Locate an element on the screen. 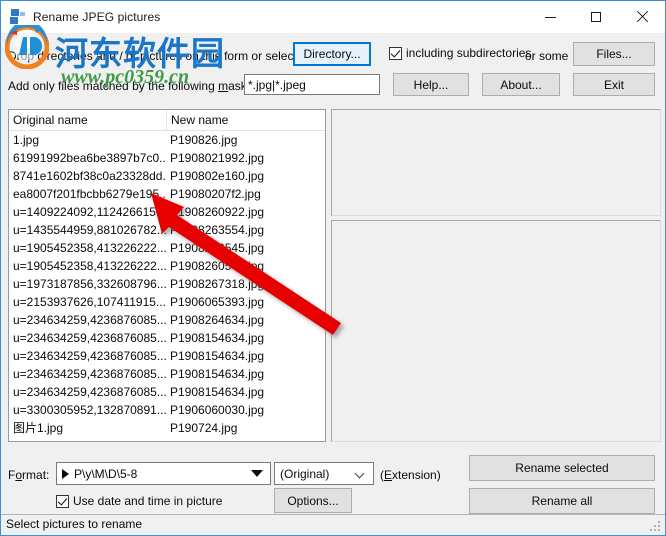  cell-new-name: P190724.jpg is located at coordinates (204, 428).